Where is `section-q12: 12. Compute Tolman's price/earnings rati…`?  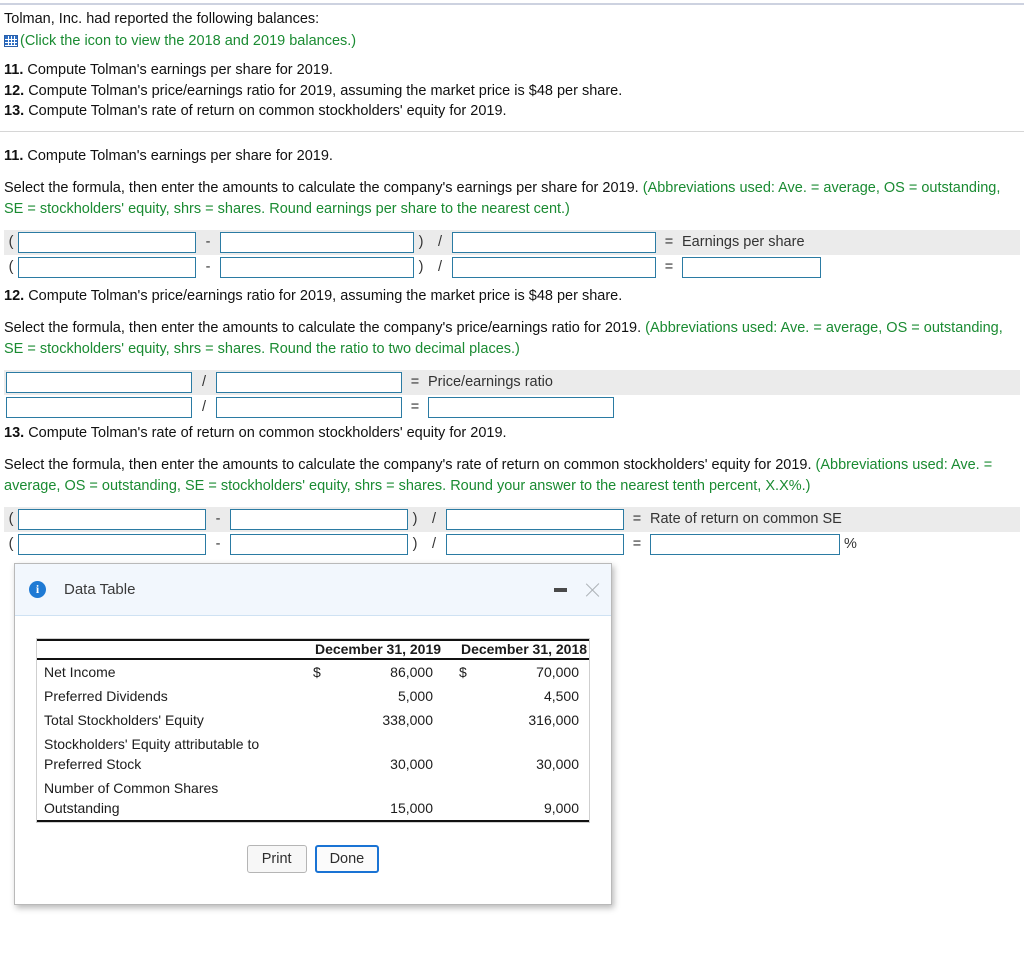 section-q12: 12. Compute Tolman's price/earnings rati… is located at coordinates (512, 353).